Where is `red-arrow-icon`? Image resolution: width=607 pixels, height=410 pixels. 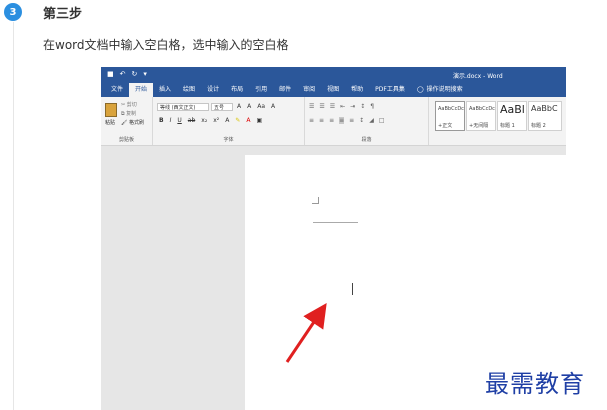
red-arrow-icon is located at coordinates (306, 333).